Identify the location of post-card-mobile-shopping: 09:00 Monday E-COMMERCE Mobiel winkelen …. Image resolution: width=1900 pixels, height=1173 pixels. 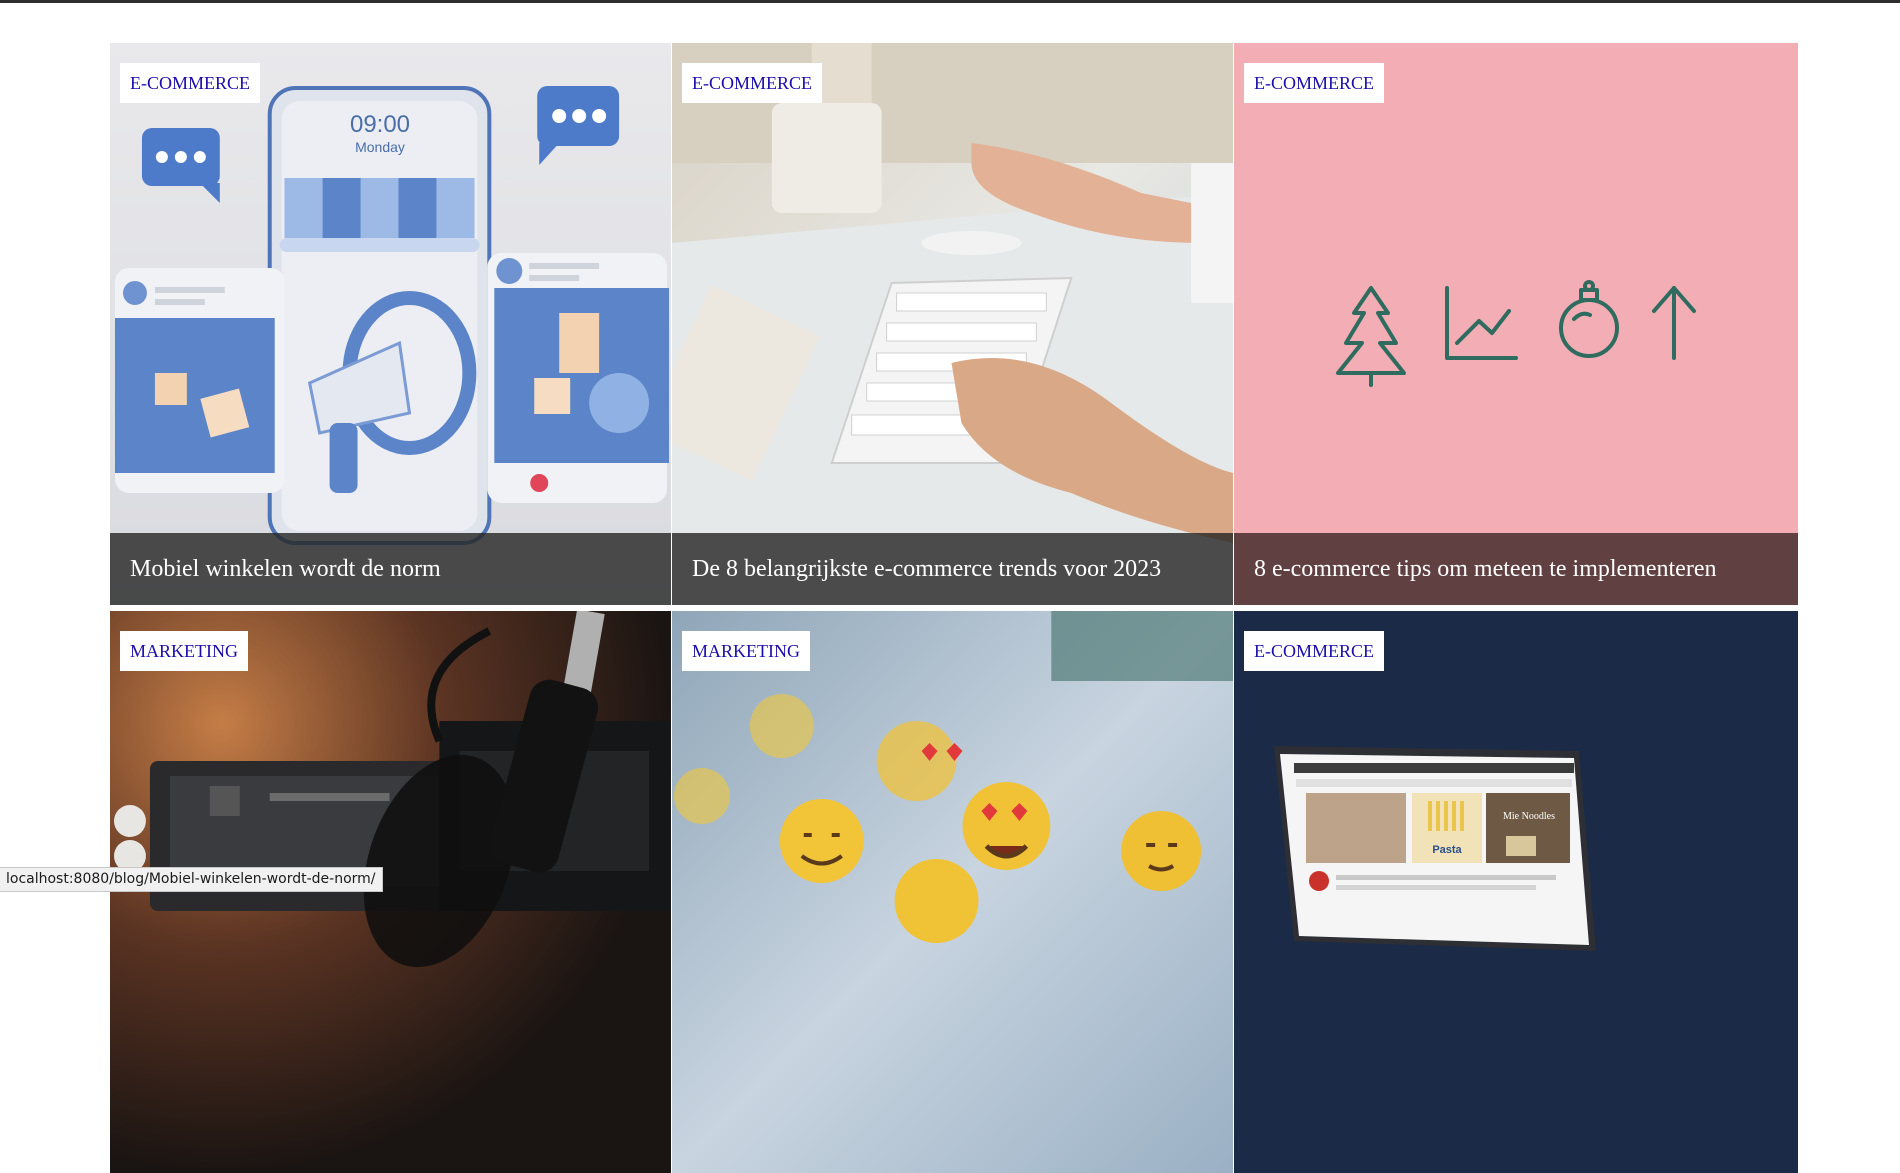
(391, 324).